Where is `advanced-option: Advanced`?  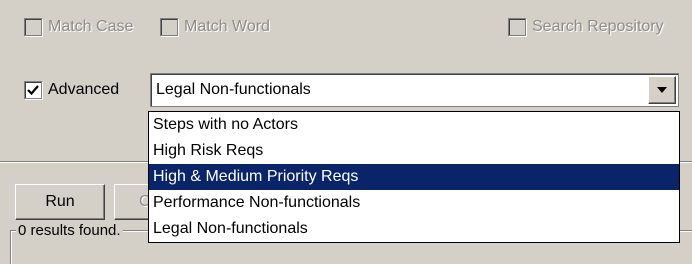 advanced-option: Advanced is located at coordinates (71, 90).